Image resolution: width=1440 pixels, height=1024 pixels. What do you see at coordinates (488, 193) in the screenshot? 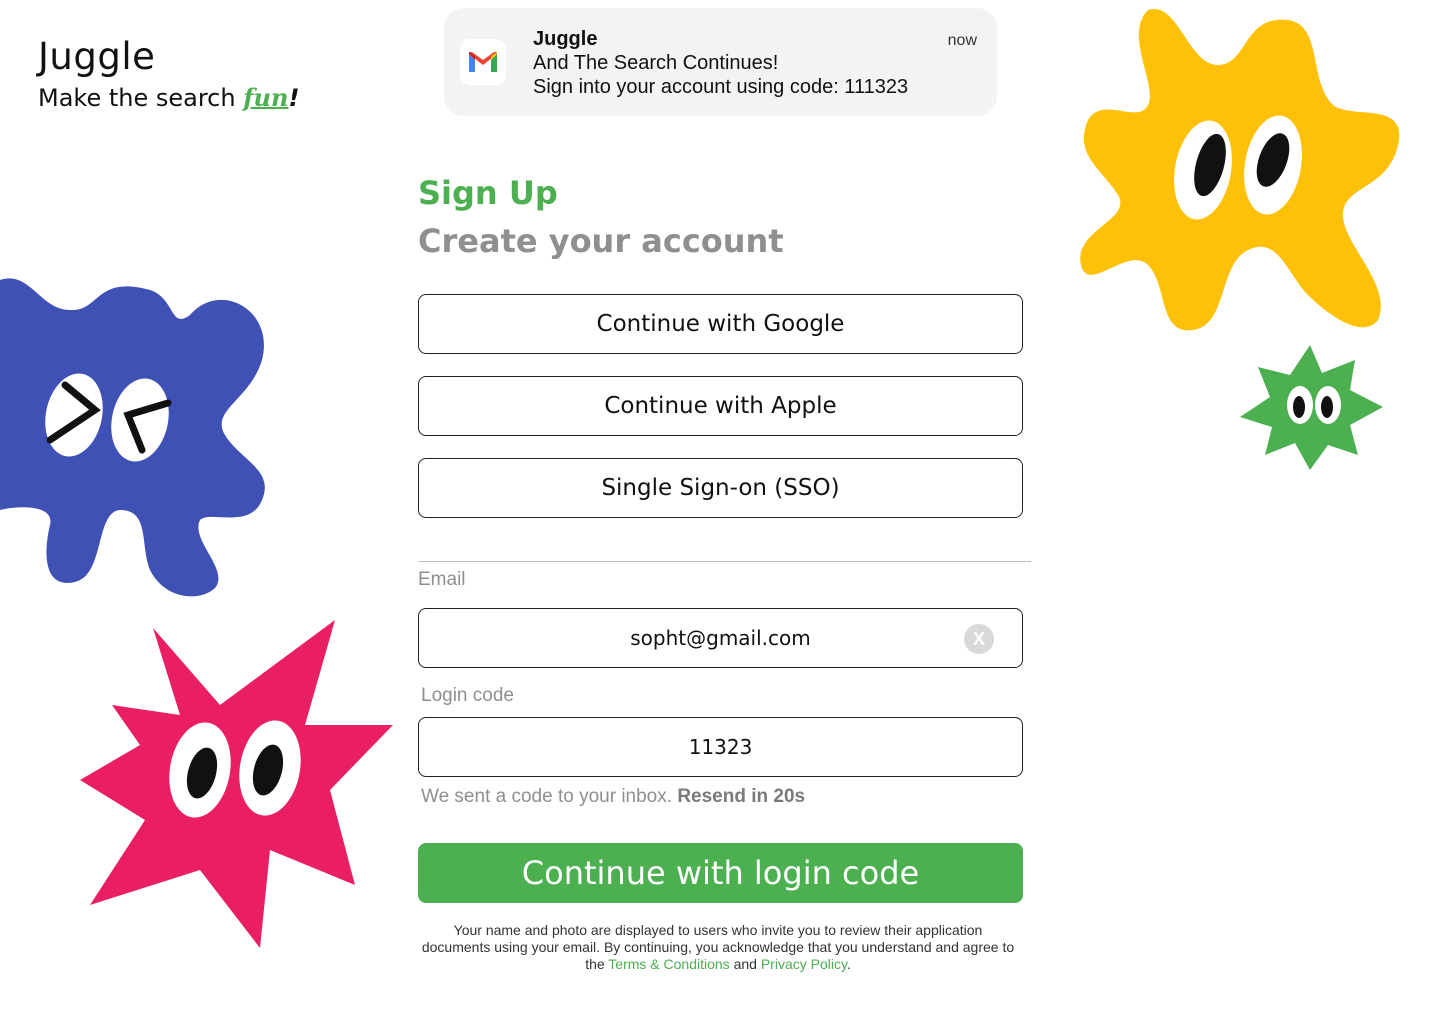
I see `page-title: Sign Up` at bounding box center [488, 193].